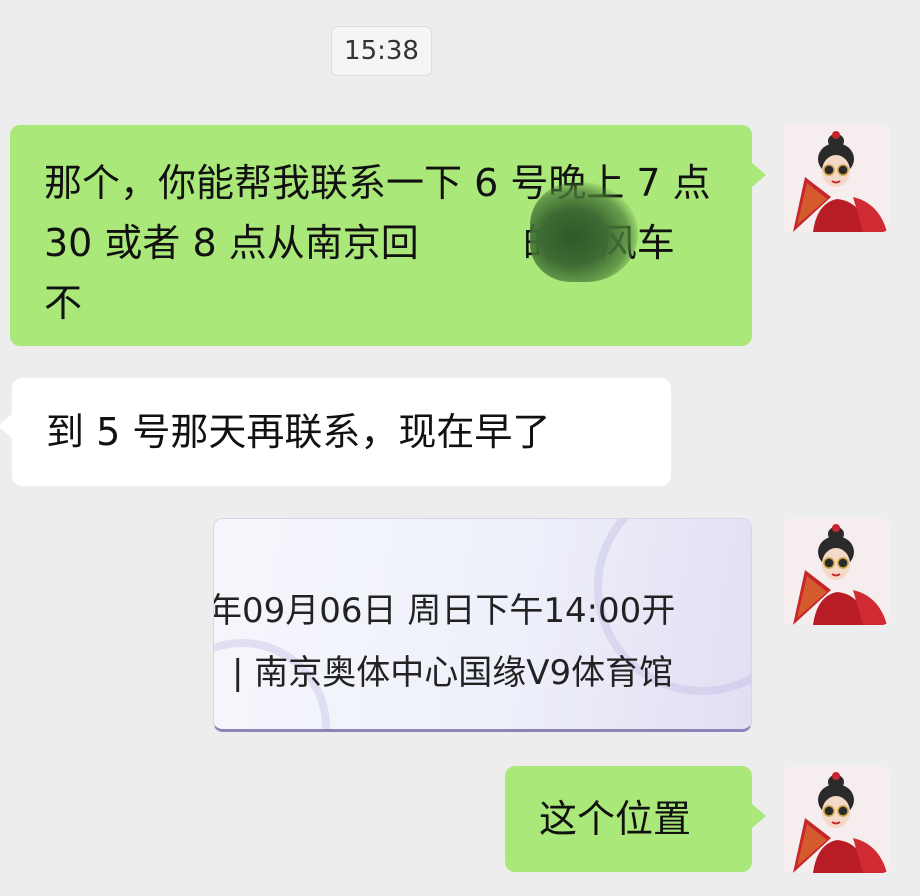 This screenshot has width=920, height=896. I want to click on message-text: 这个位置, so click(615, 819).